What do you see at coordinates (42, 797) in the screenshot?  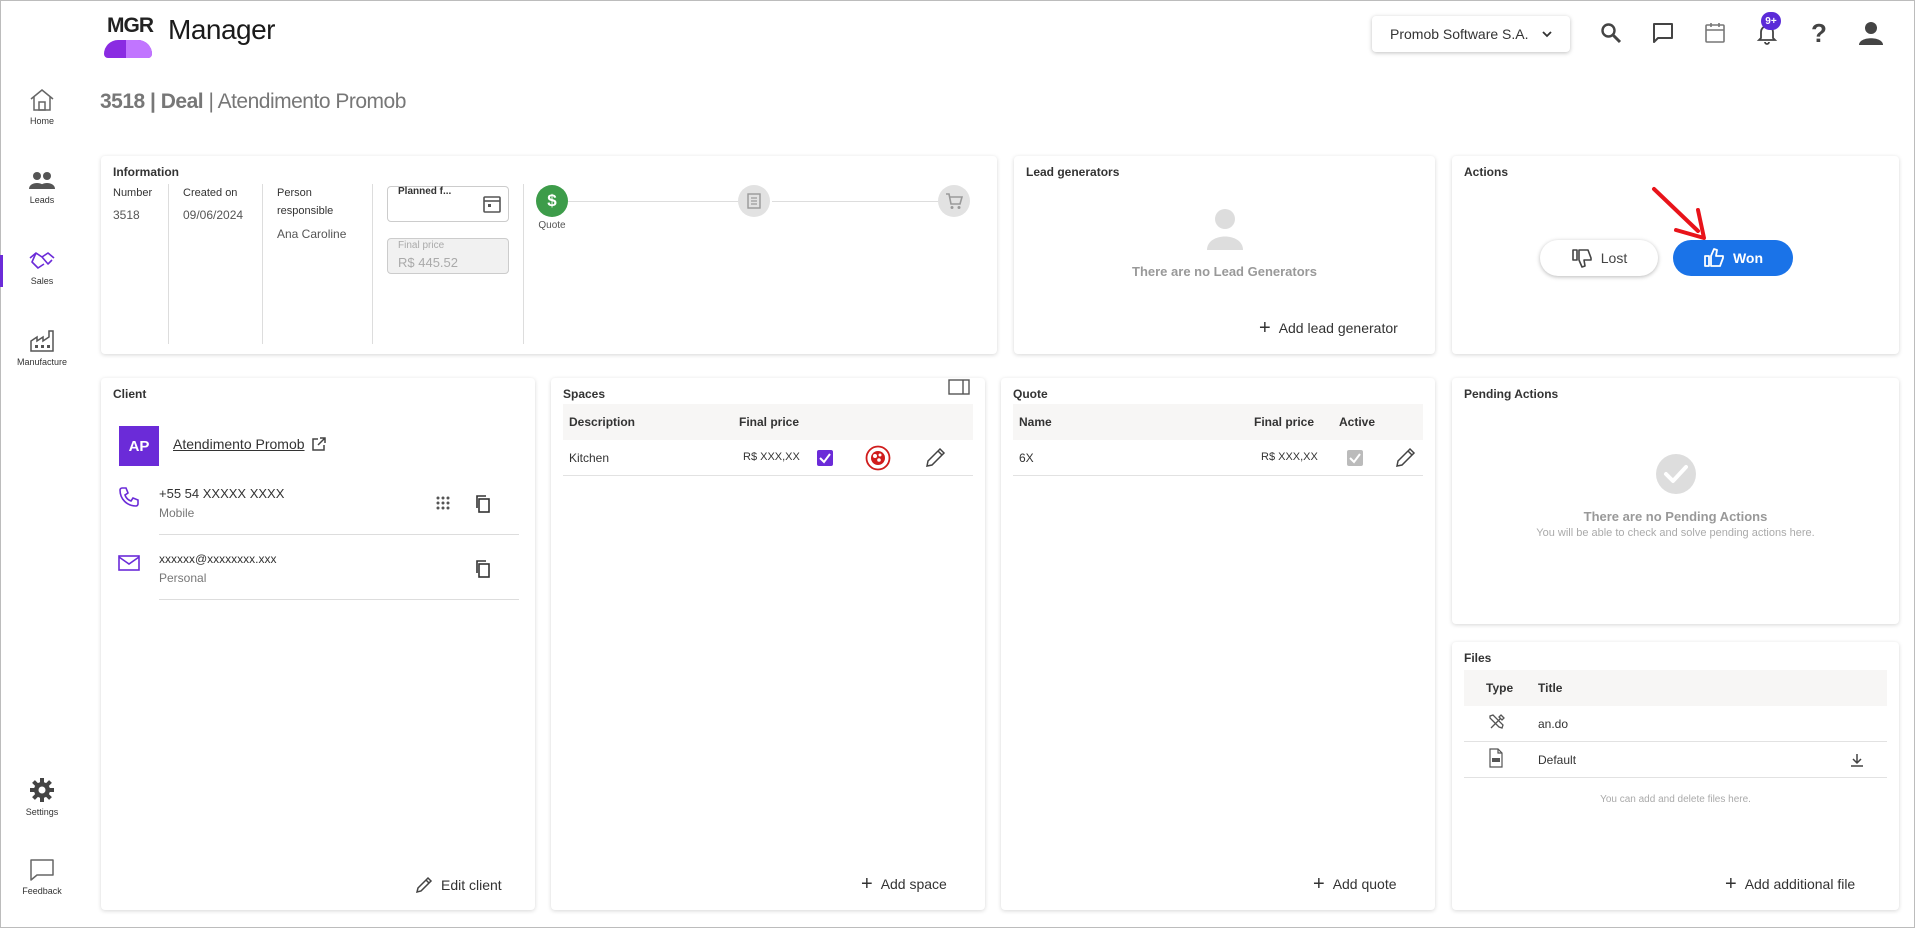 I see `nav-item-settings: Settings` at bounding box center [42, 797].